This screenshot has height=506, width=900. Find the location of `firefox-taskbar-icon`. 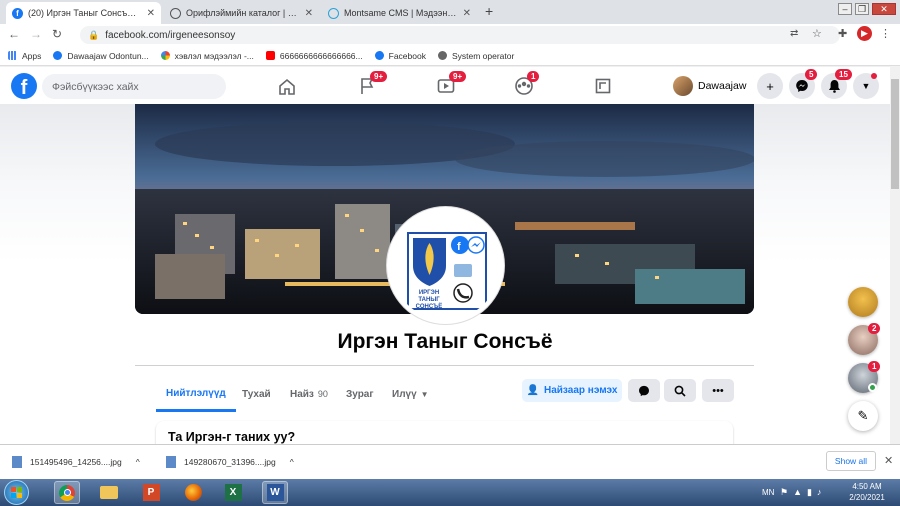

firefox-taskbar-icon is located at coordinates (193, 492).